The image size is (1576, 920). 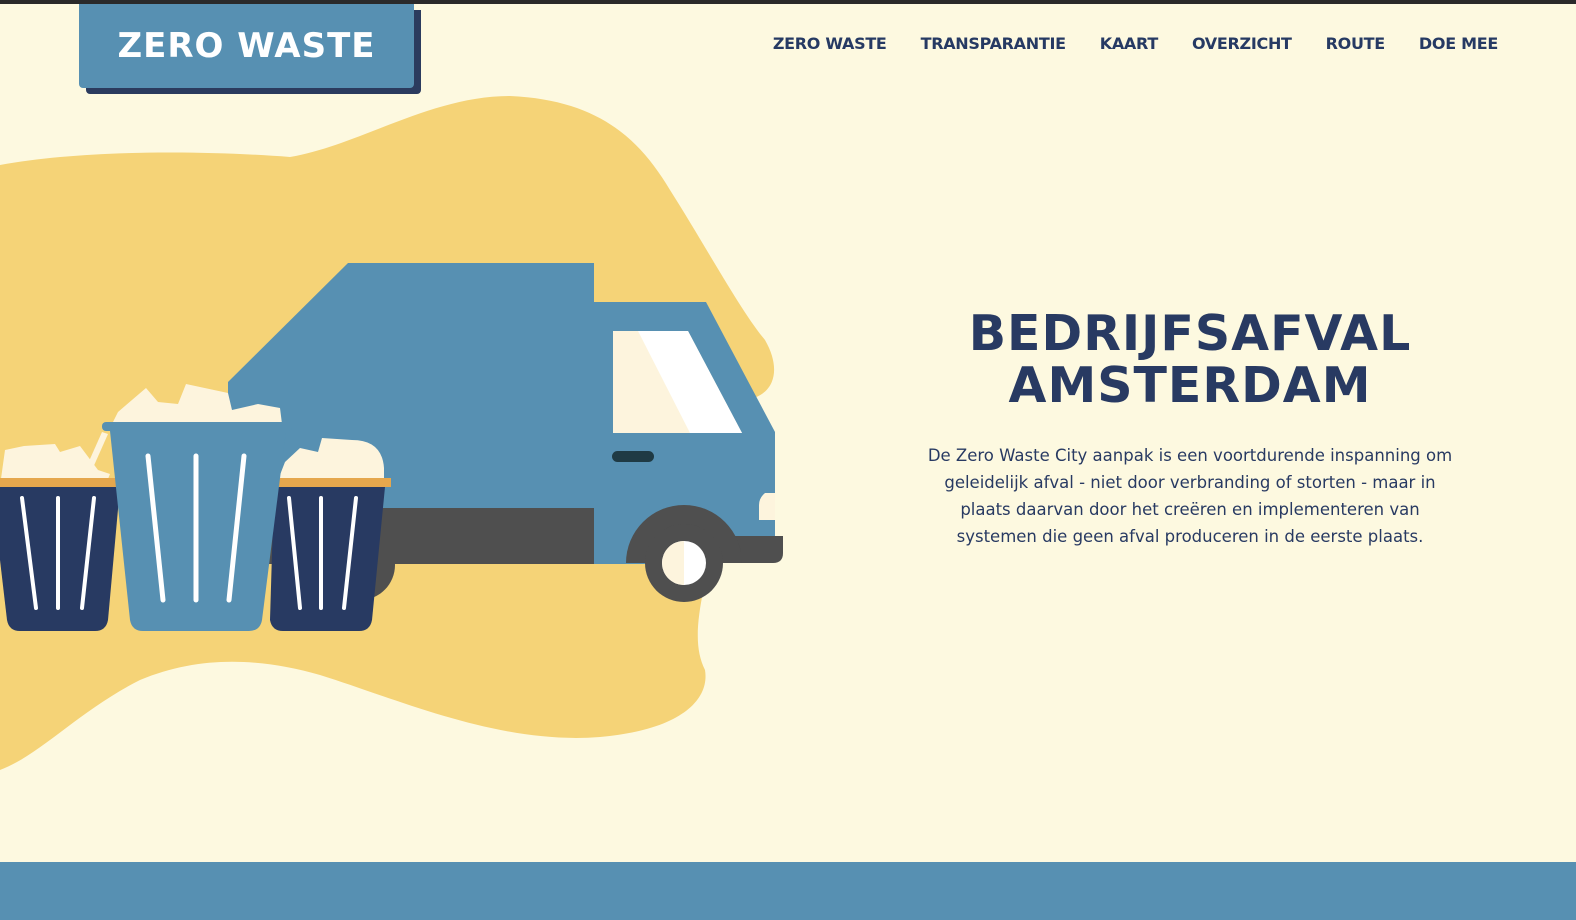 I want to click on footer-band, so click(x=788, y=891).